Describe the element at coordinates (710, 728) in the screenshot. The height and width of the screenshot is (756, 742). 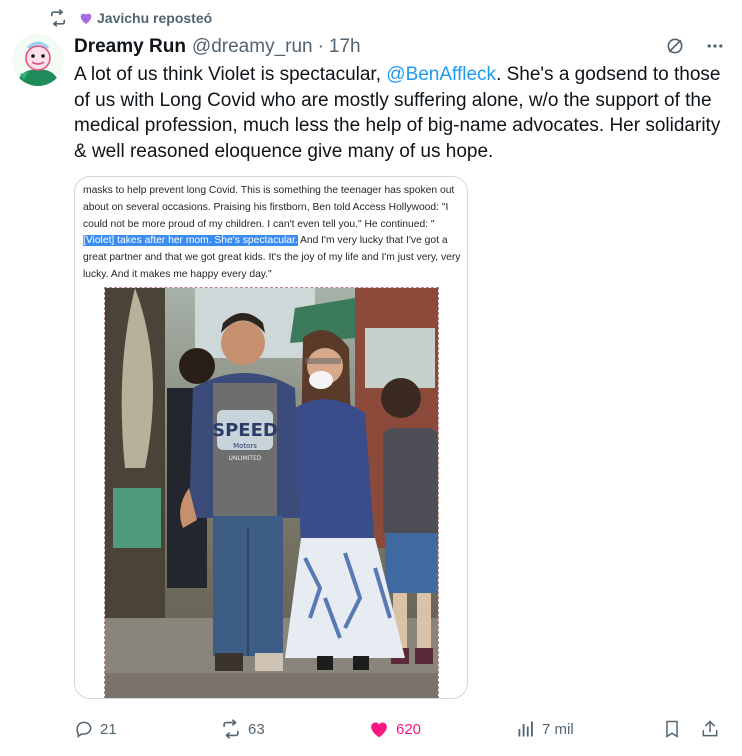
I see `share-icon` at that location.